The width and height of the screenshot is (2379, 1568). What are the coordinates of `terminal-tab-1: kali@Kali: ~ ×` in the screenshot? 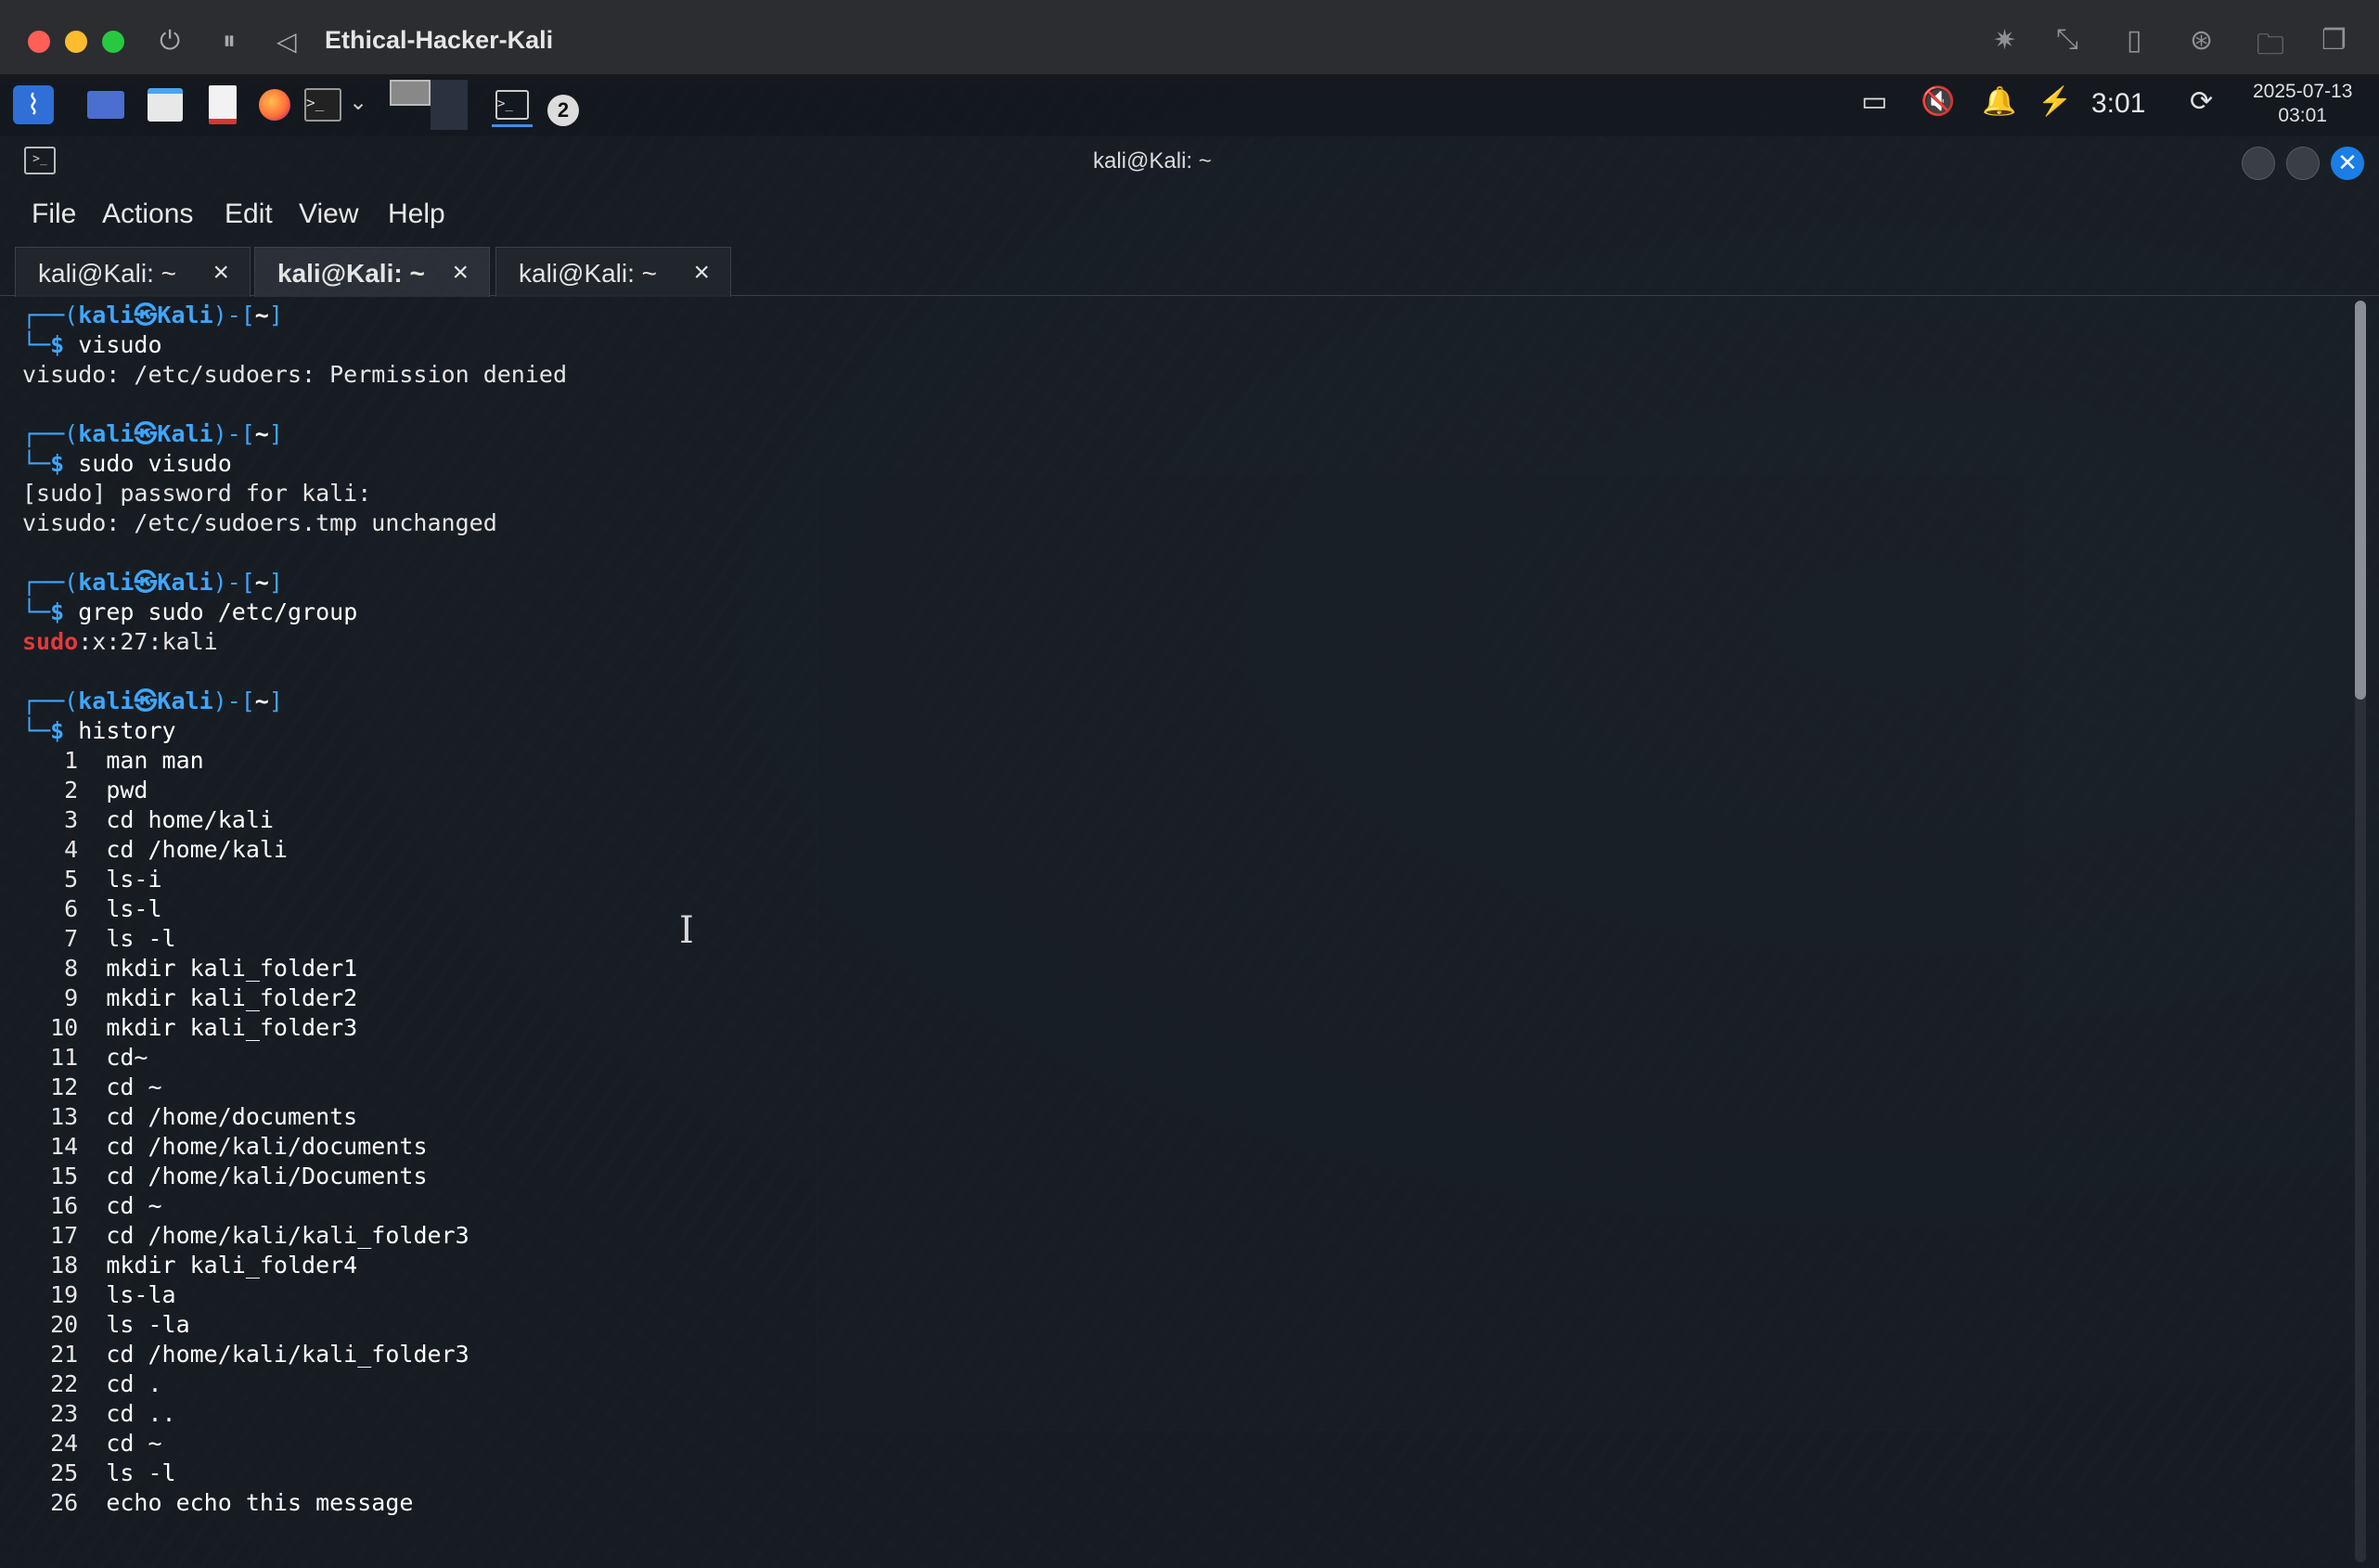 It's located at (133, 272).